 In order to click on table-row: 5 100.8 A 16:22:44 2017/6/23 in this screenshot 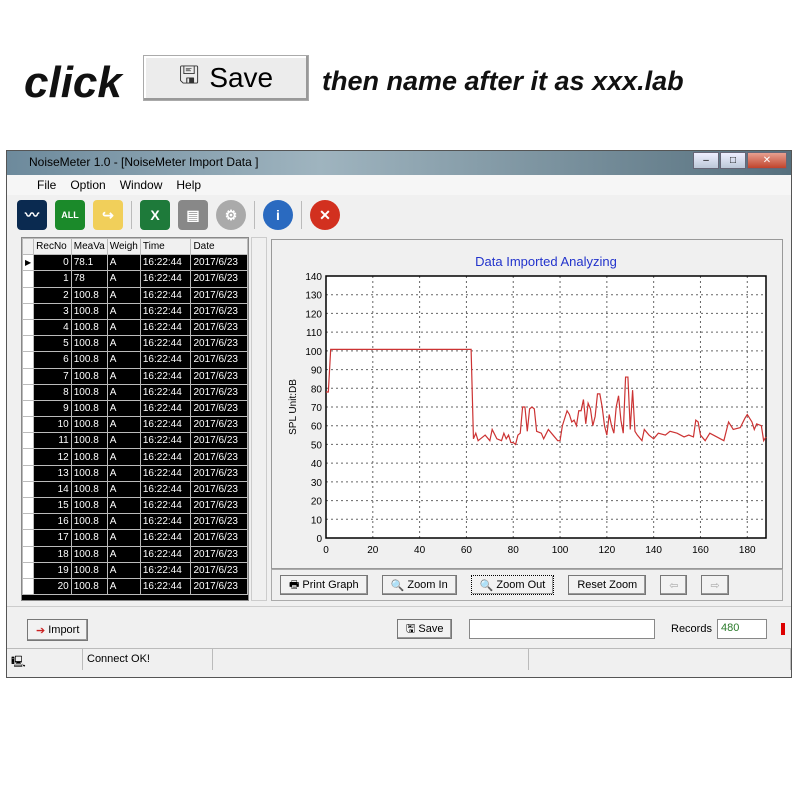, I will do `click(134, 344)`.